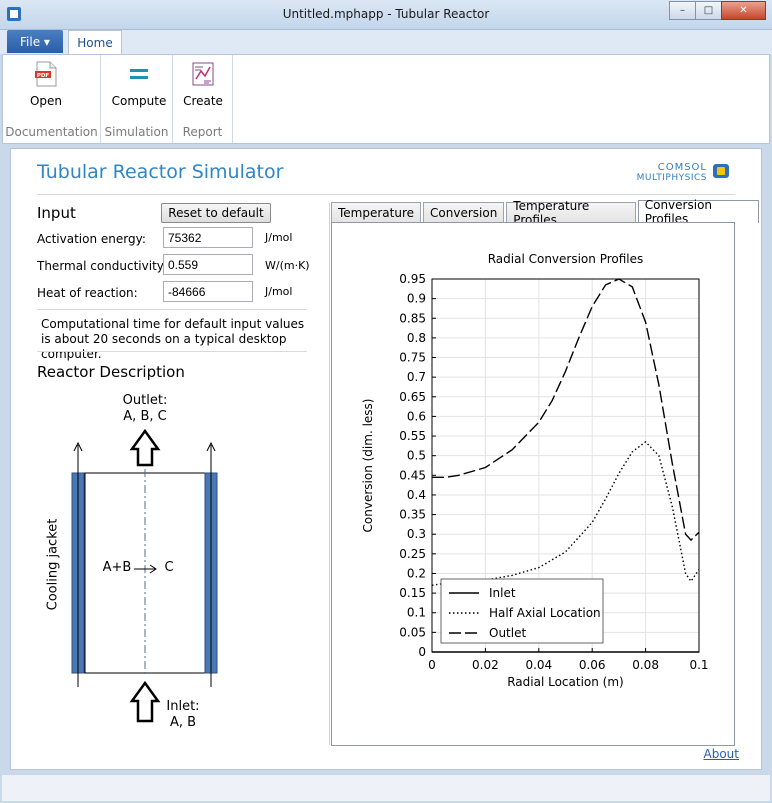  What do you see at coordinates (416, 495) in the screenshot?
I see `tick-label-y: 0.4` at bounding box center [416, 495].